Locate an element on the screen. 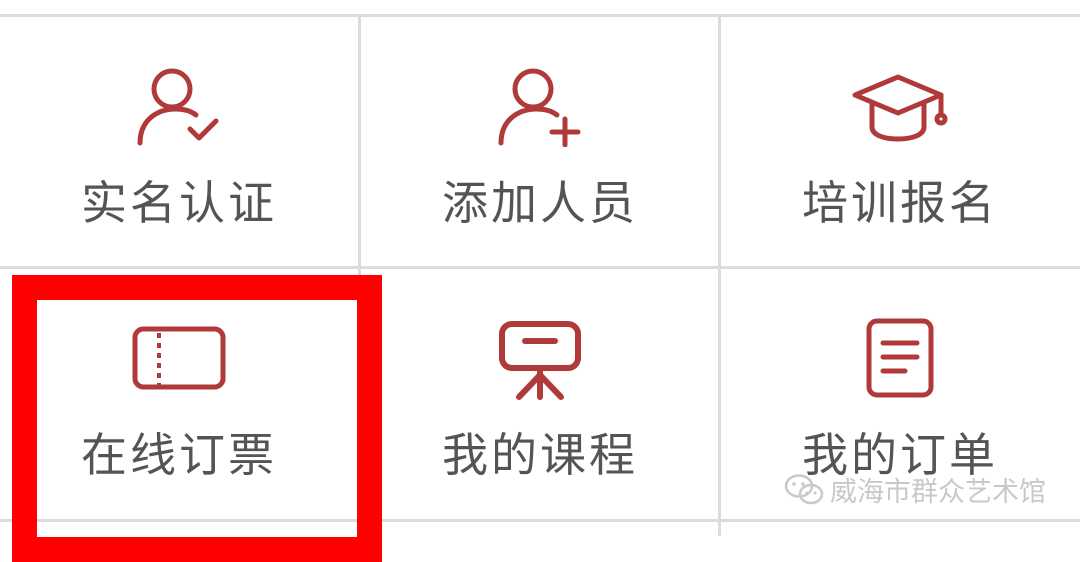 This screenshot has width=1080, height=562. menu-item-training-signup: 培训报名 is located at coordinates (900, 142).